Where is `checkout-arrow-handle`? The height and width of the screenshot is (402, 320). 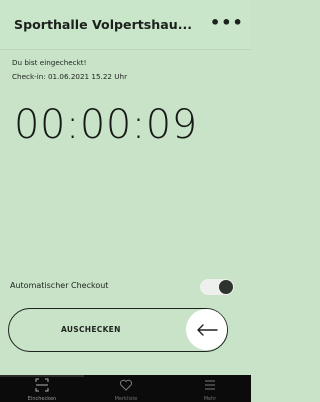 checkout-arrow-handle is located at coordinates (206, 329).